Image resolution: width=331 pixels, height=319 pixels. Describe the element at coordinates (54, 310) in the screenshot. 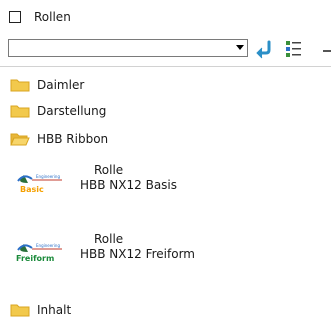

I see `folder-label: Inhalt` at that location.